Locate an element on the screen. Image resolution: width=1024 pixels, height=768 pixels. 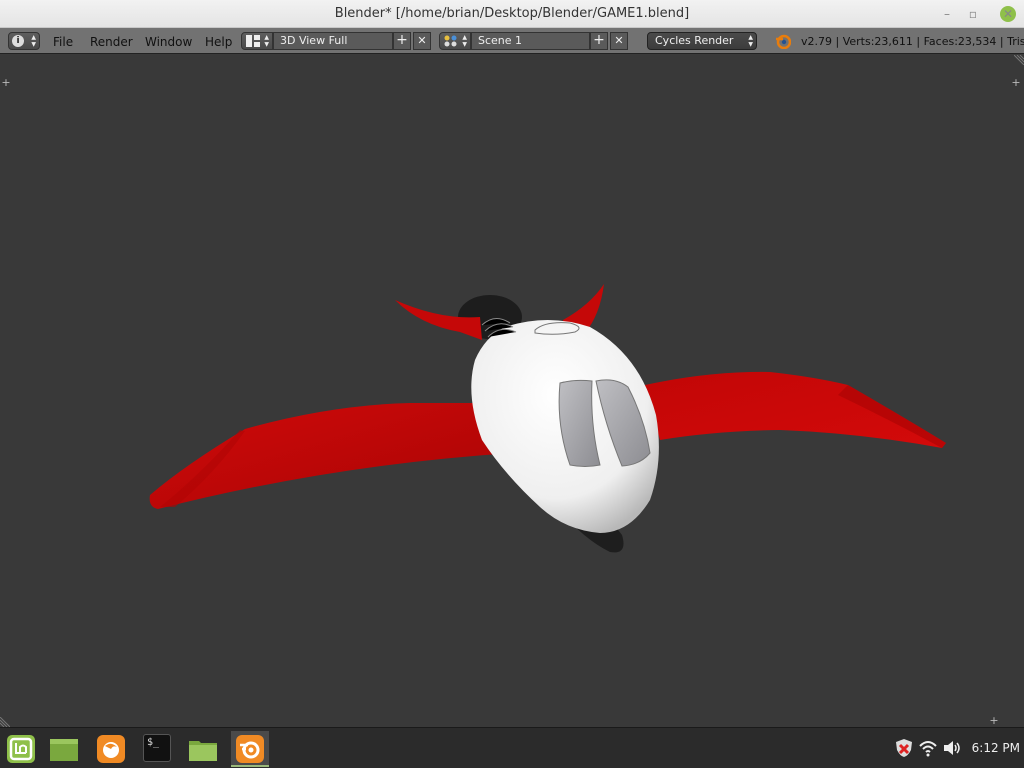
mint-menu-button is located at coordinates (21, 749).